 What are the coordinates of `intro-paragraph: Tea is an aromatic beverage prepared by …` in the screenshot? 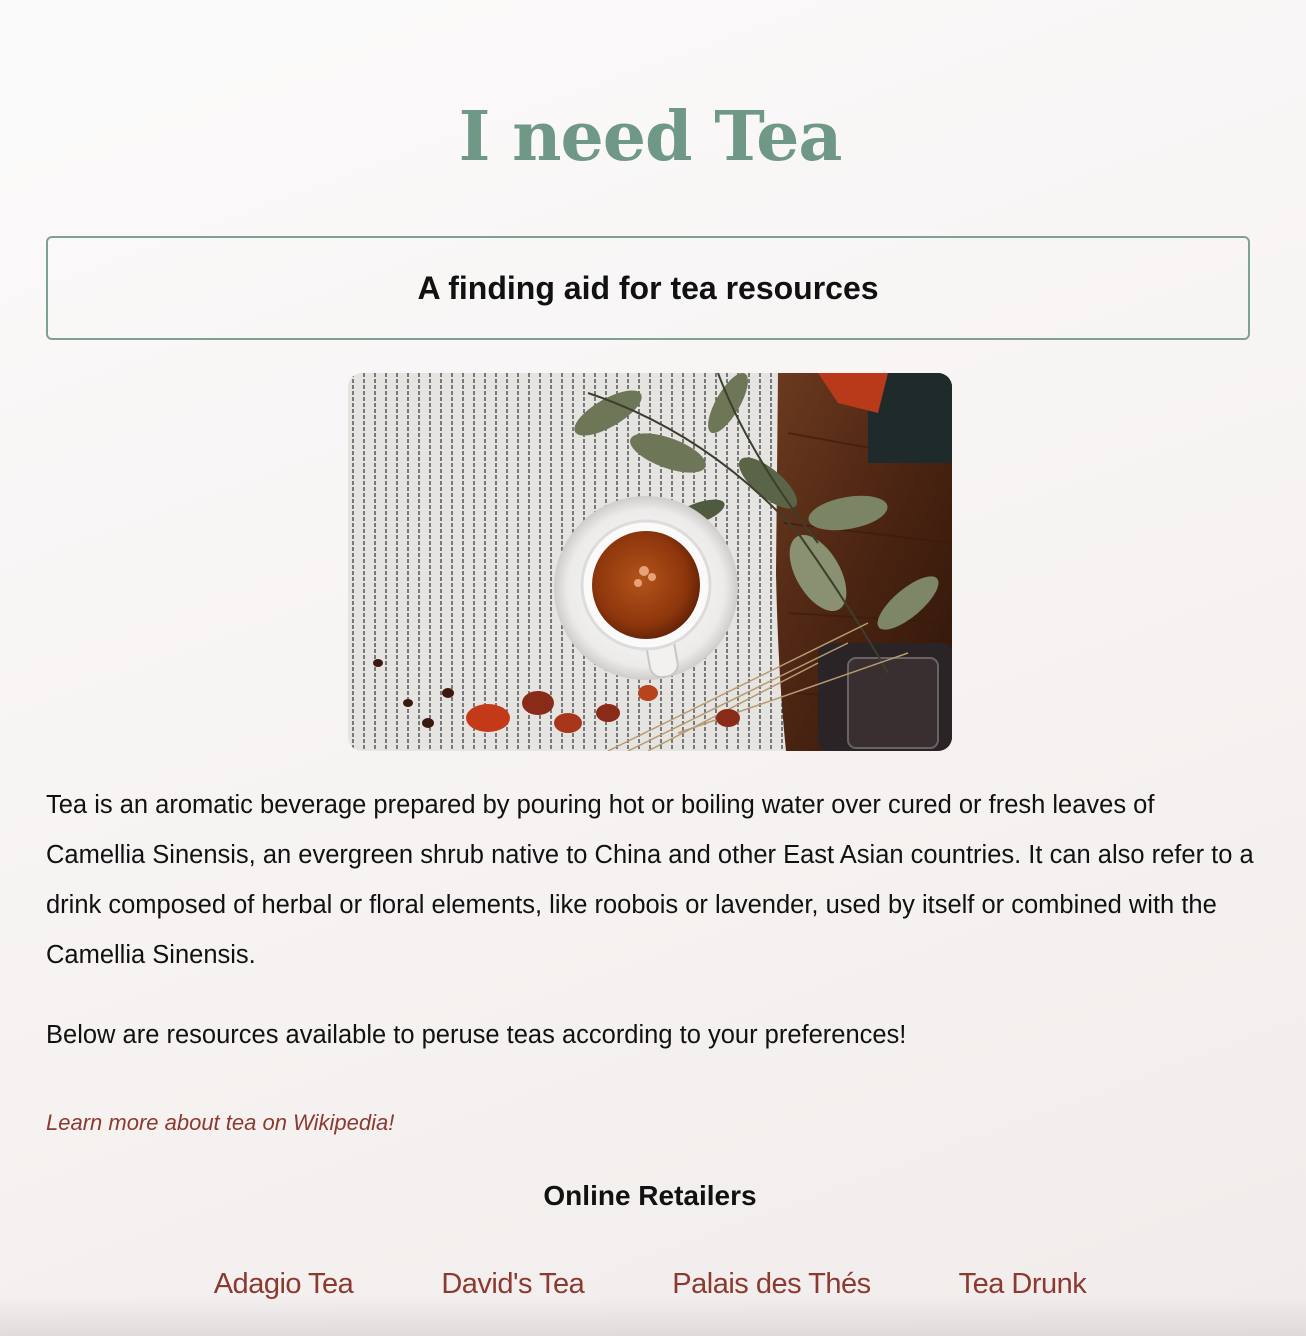 It's located at (650, 880).